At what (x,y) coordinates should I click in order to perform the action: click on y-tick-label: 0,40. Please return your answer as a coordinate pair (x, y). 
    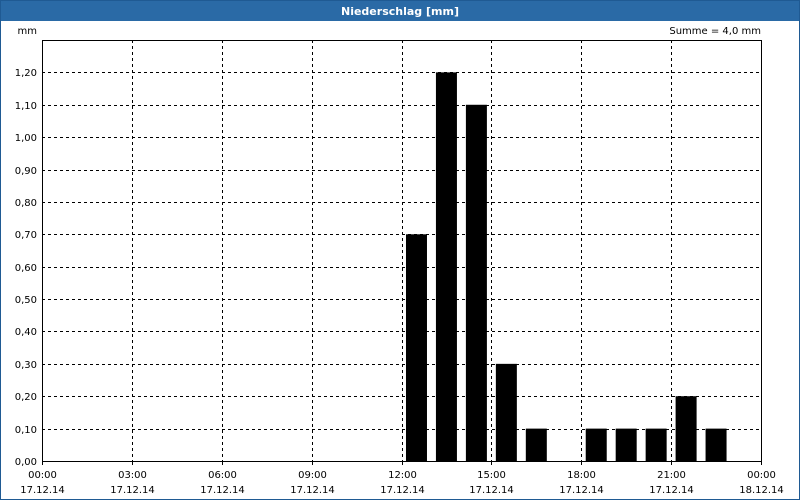
    Looking at the image, I should click on (26, 332).